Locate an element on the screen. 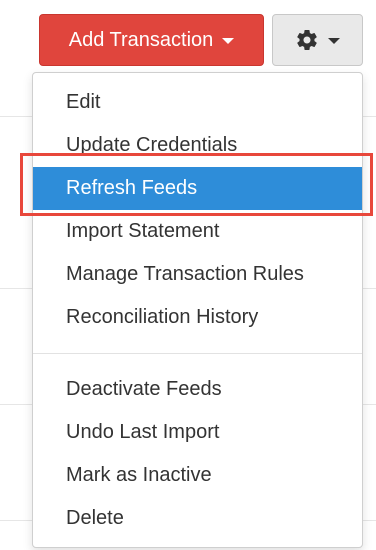 This screenshot has width=376, height=550. add-transaction-button: Add Transaction is located at coordinates (151, 40).